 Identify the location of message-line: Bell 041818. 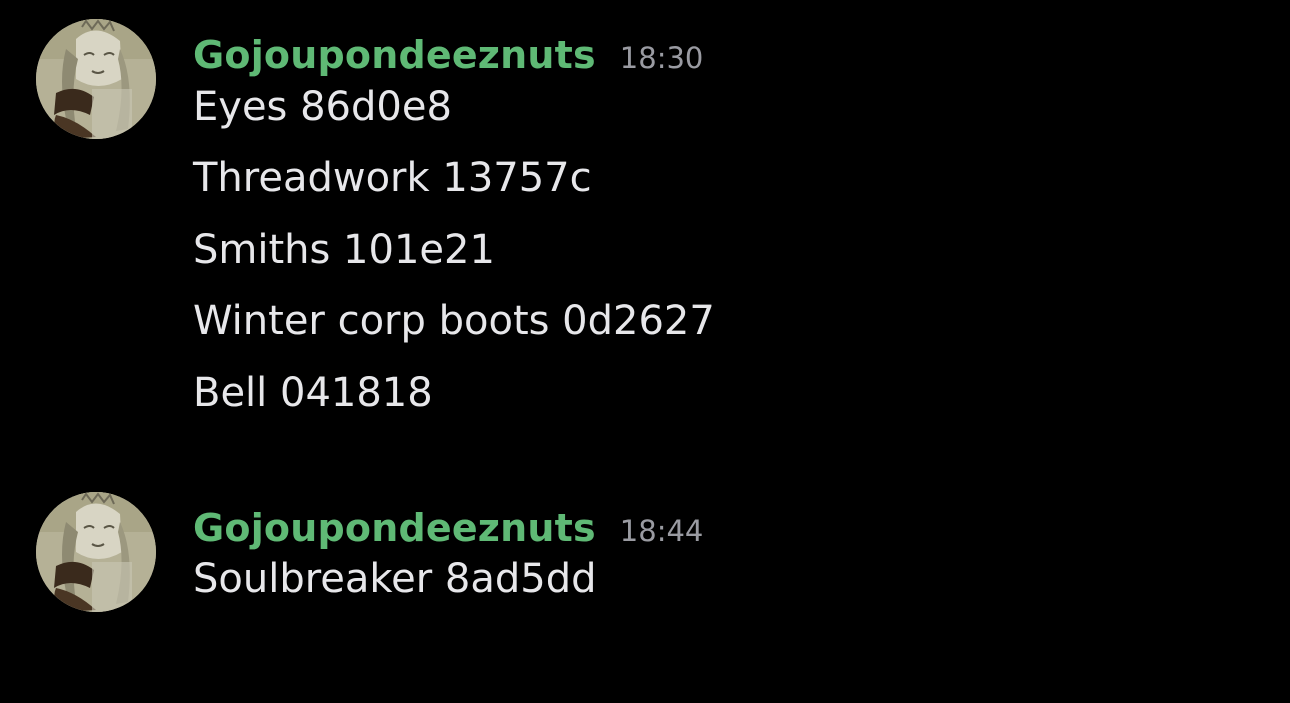
(313, 393).